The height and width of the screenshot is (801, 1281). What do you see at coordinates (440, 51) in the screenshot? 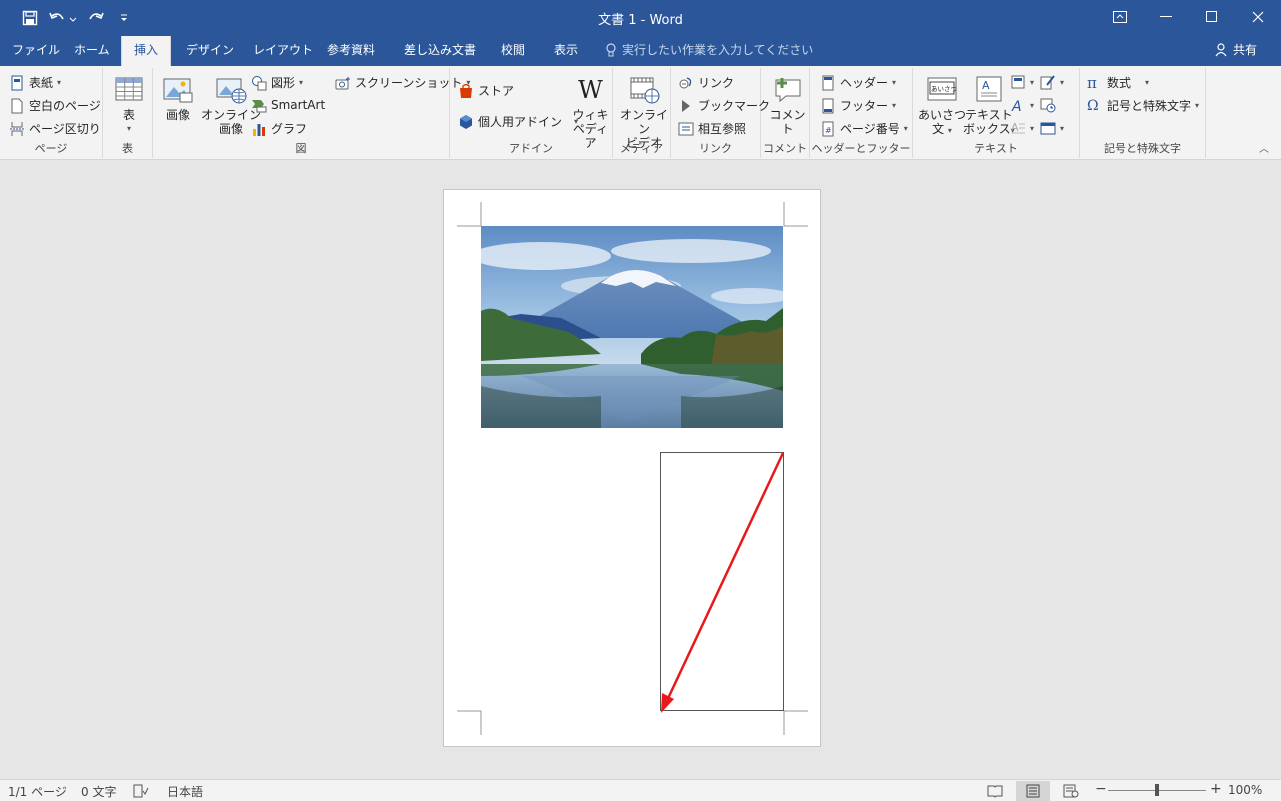
I see `tab-mailings: 差し込み文書` at bounding box center [440, 51].